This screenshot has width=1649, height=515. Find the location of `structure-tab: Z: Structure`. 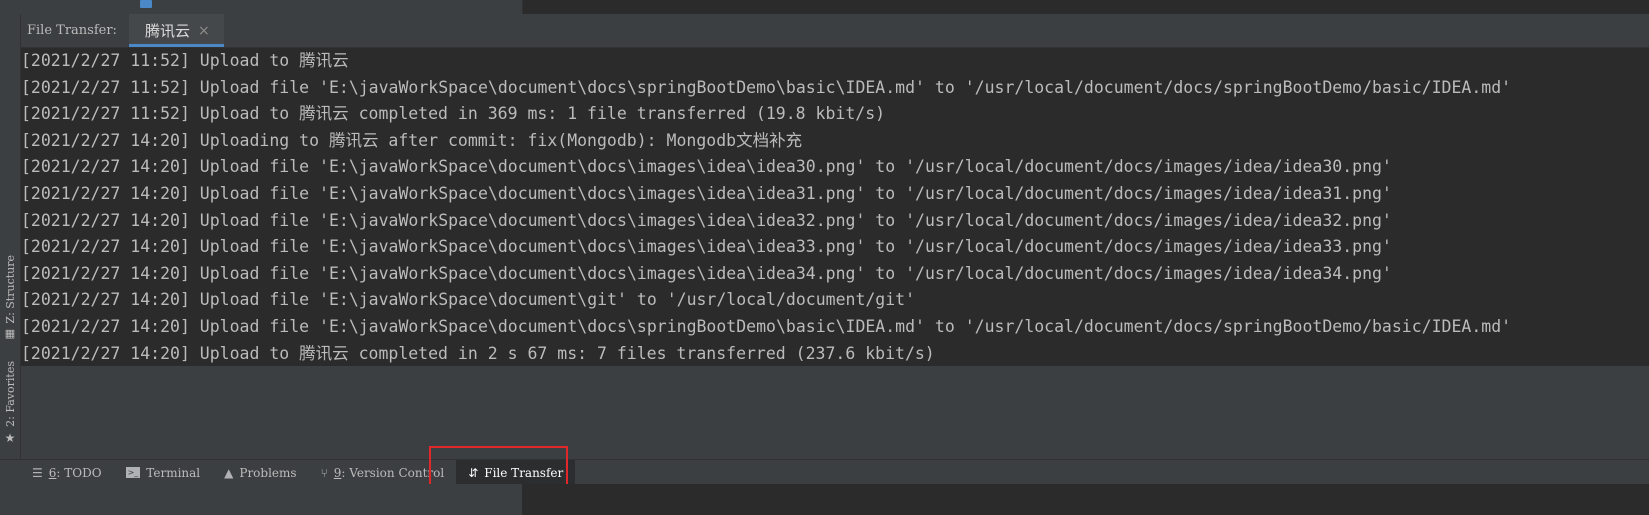

structure-tab: Z: Structure is located at coordinates (10, 289).